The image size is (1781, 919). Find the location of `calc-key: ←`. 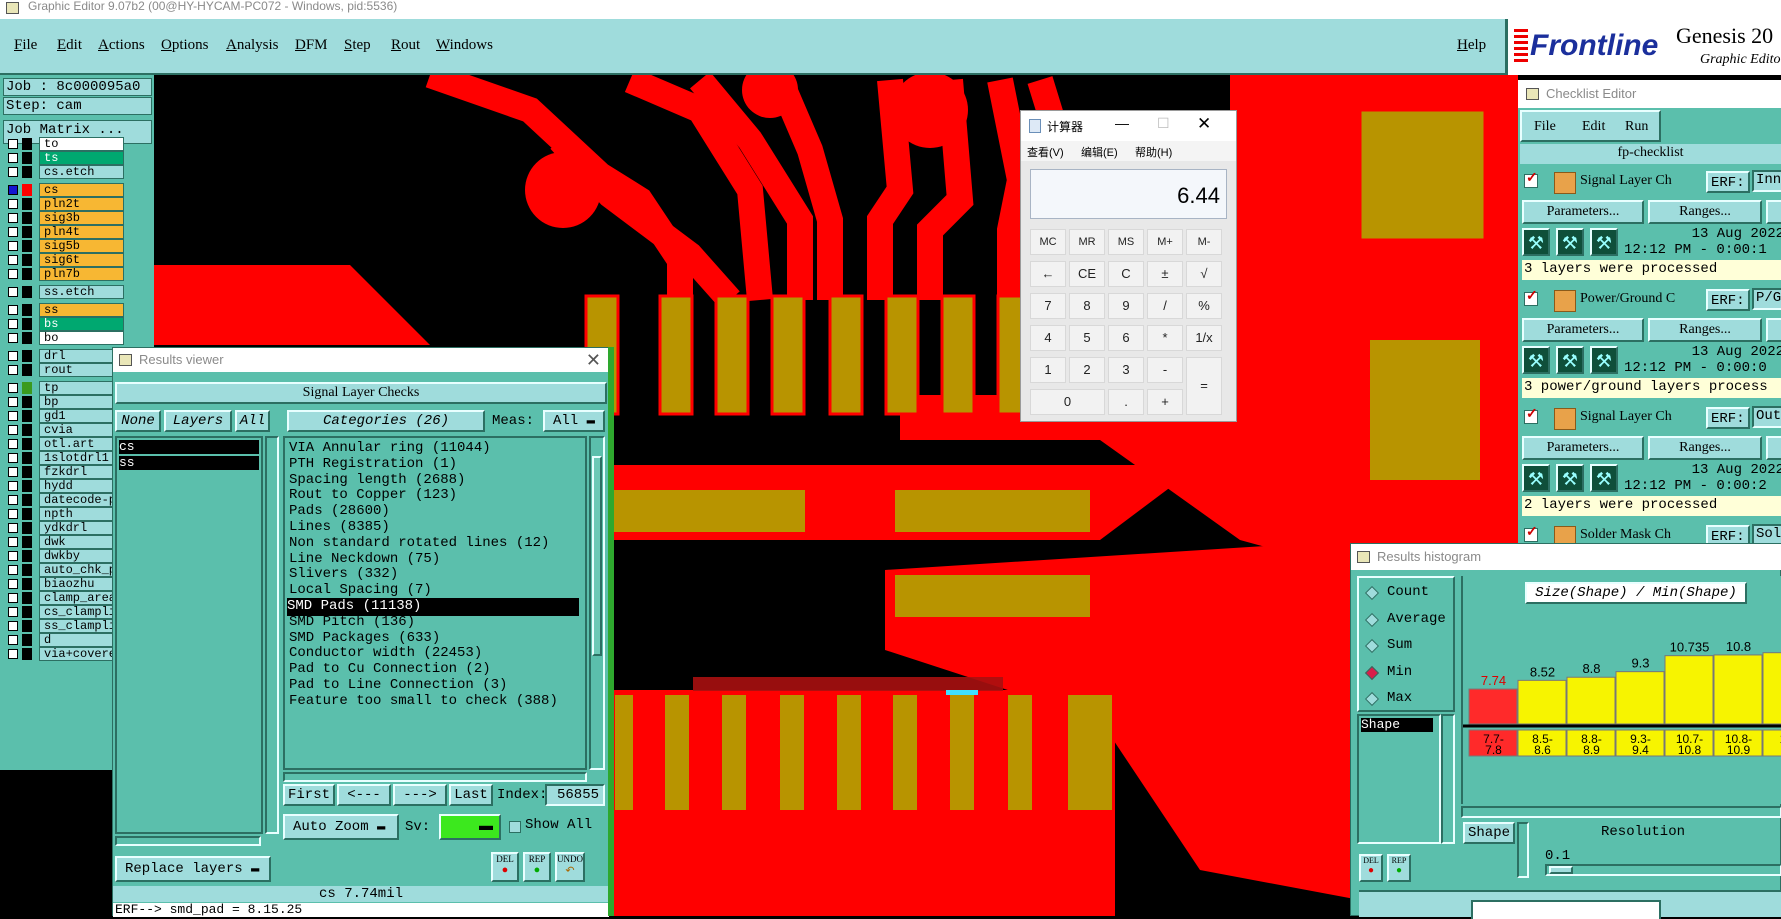

calc-key: ← is located at coordinates (1048, 274).